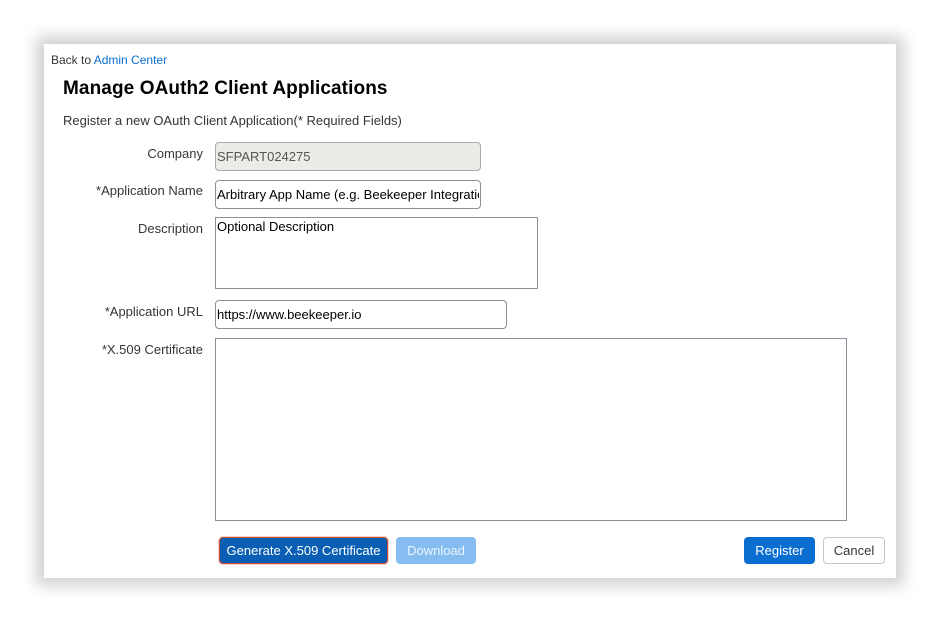 Image resolution: width=939 pixels, height=622 pixels. What do you see at coordinates (130, 60) in the screenshot?
I see `admin-center-link: Admin Center` at bounding box center [130, 60].